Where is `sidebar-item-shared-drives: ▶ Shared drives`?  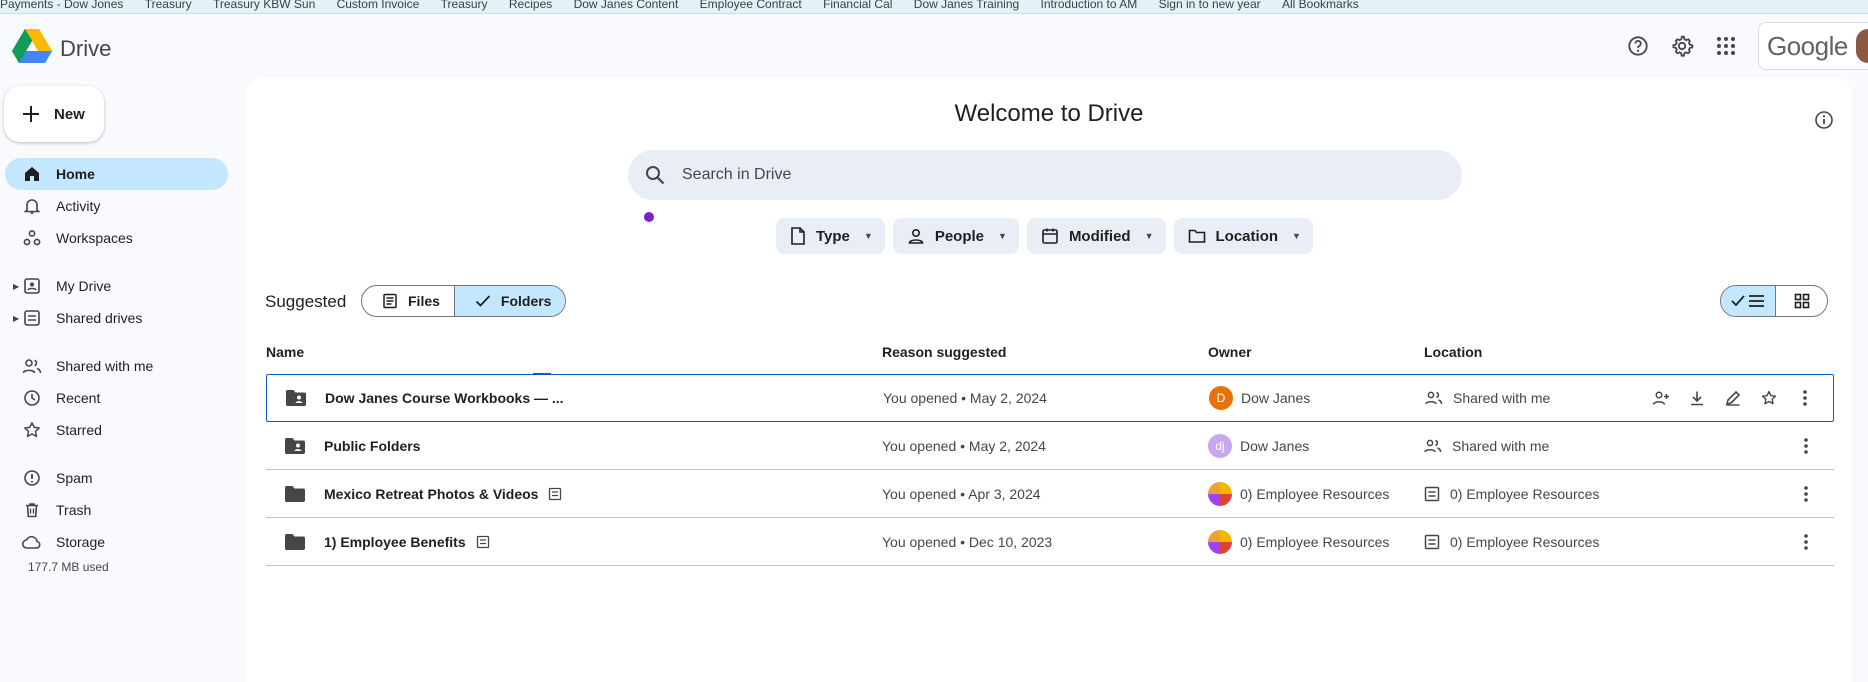 sidebar-item-shared-drives: ▶ Shared drives is located at coordinates (120, 318).